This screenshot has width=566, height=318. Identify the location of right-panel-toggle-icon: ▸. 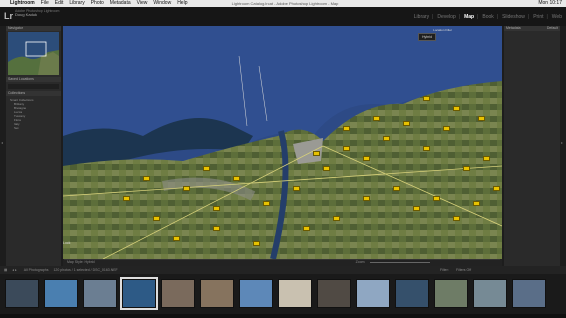
(562, 142).